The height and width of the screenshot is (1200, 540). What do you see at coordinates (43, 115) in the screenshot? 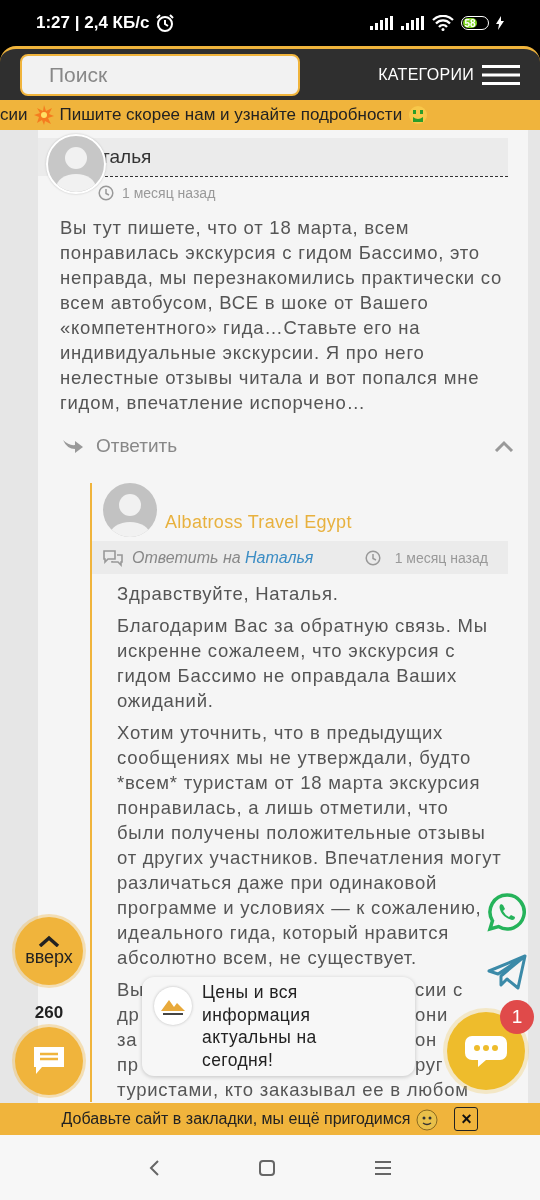
I see `burst-icon` at bounding box center [43, 115].